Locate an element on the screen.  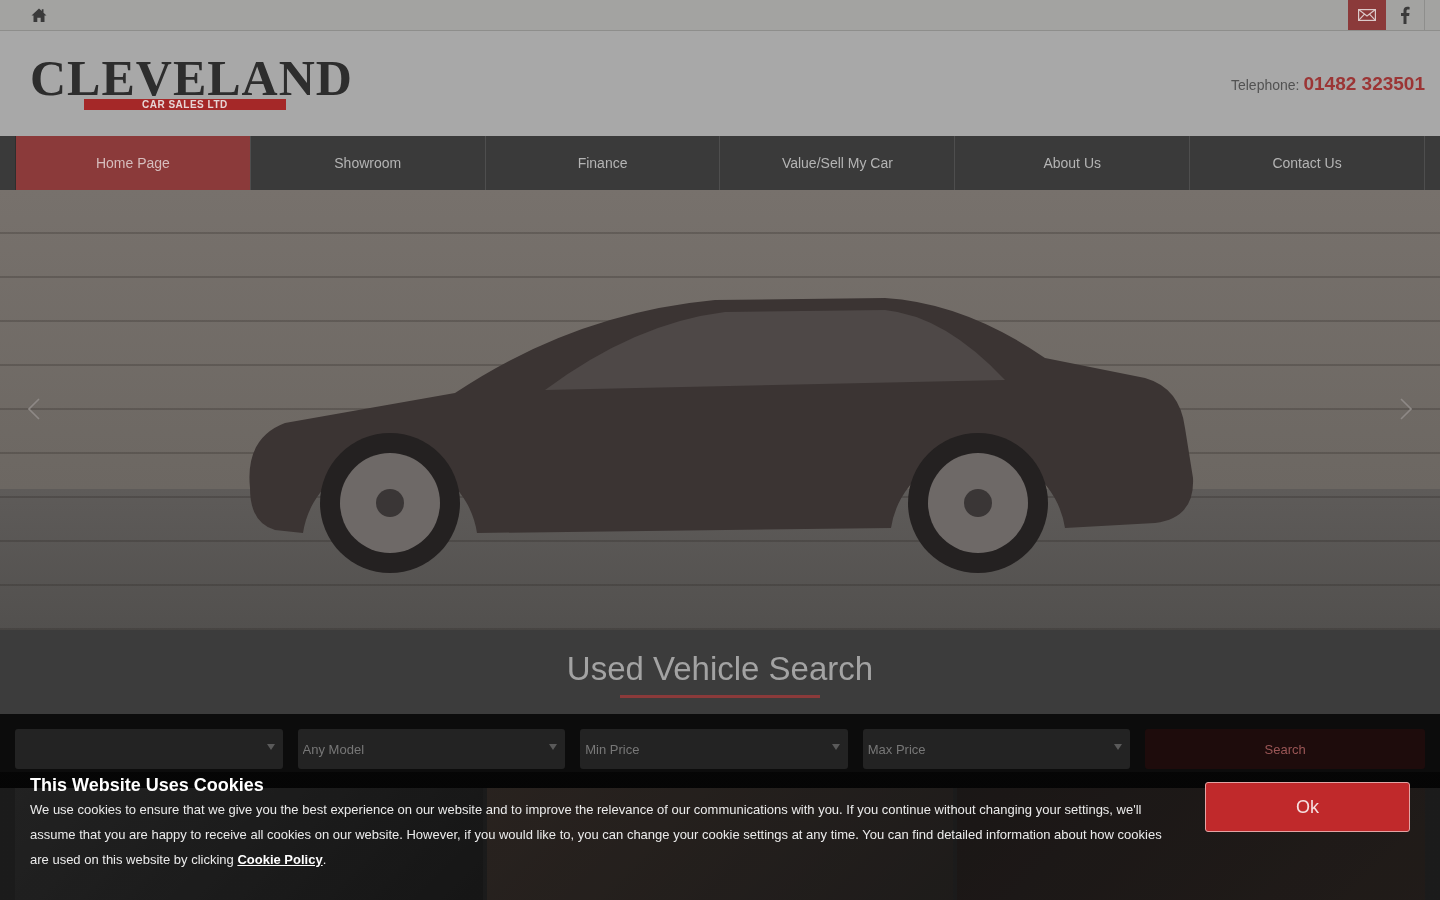
dropdown-field: Any Model is located at coordinates (431, 749).